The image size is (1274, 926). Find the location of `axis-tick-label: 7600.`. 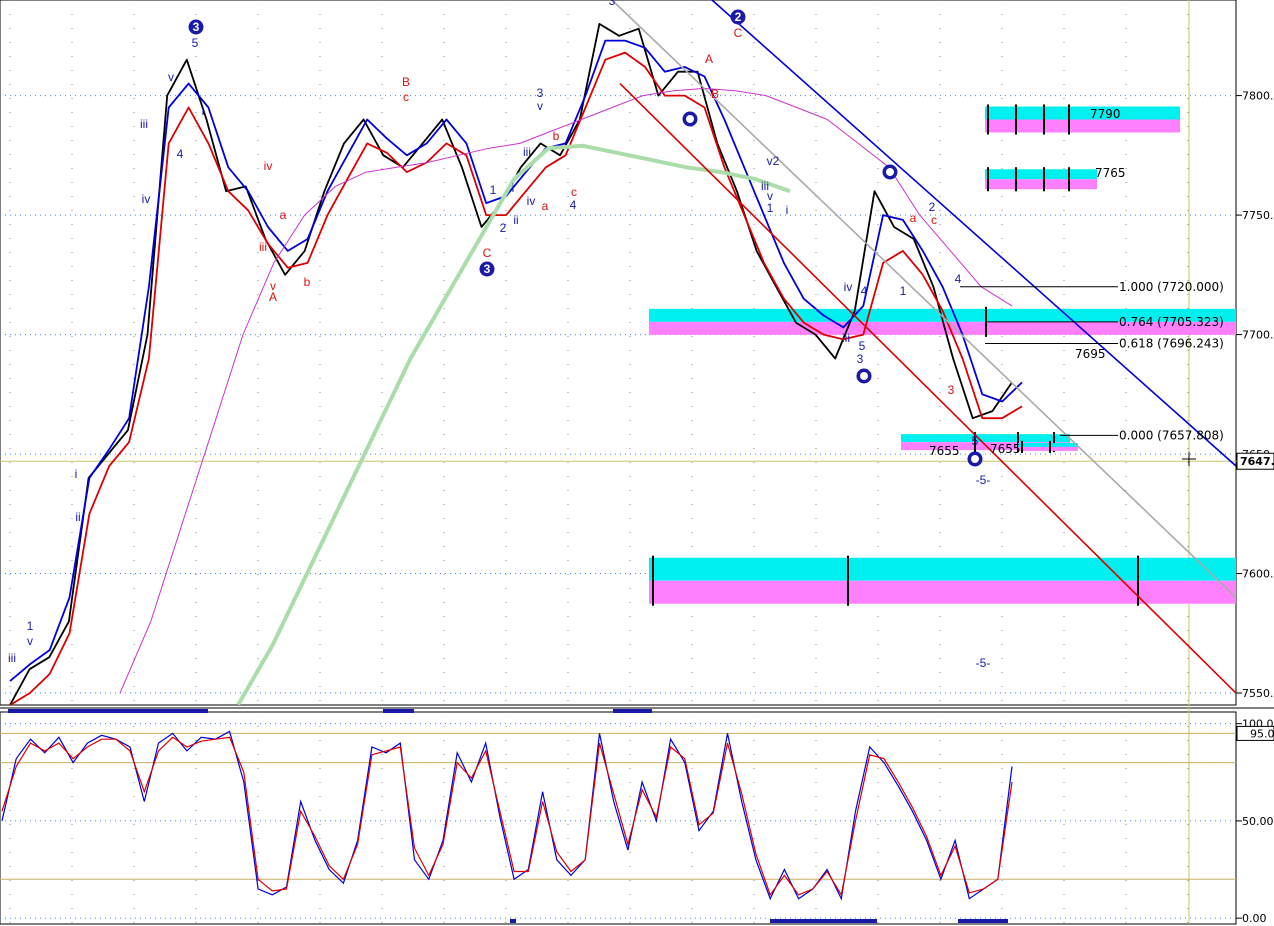

axis-tick-label: 7600. is located at coordinates (1258, 574).